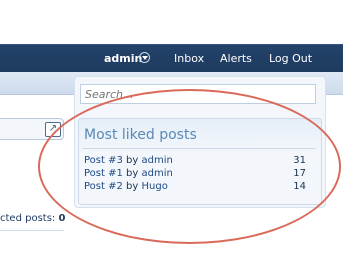 This screenshot has height=265, width=343. I want to click on user-menu: admin, so click(123, 58).